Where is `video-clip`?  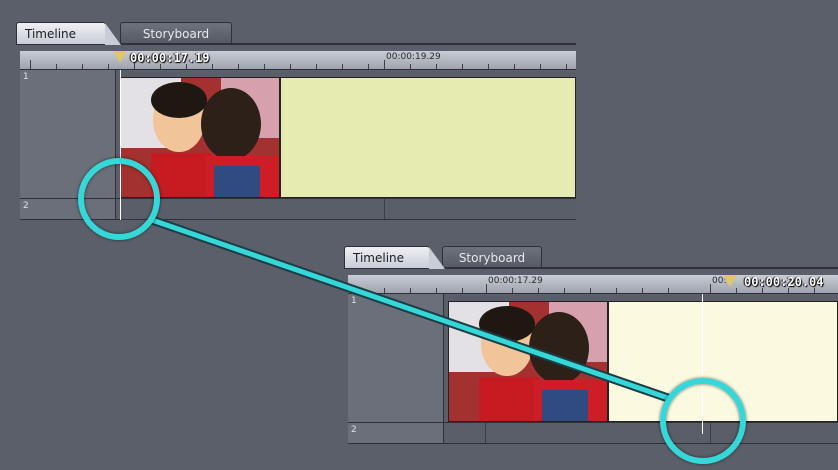
video-clip is located at coordinates (528, 361).